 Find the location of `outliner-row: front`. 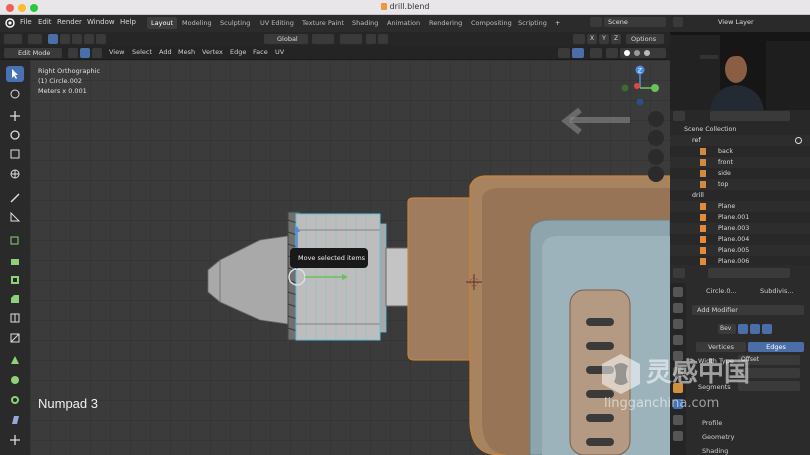

outliner-row: front is located at coordinates (740, 162).